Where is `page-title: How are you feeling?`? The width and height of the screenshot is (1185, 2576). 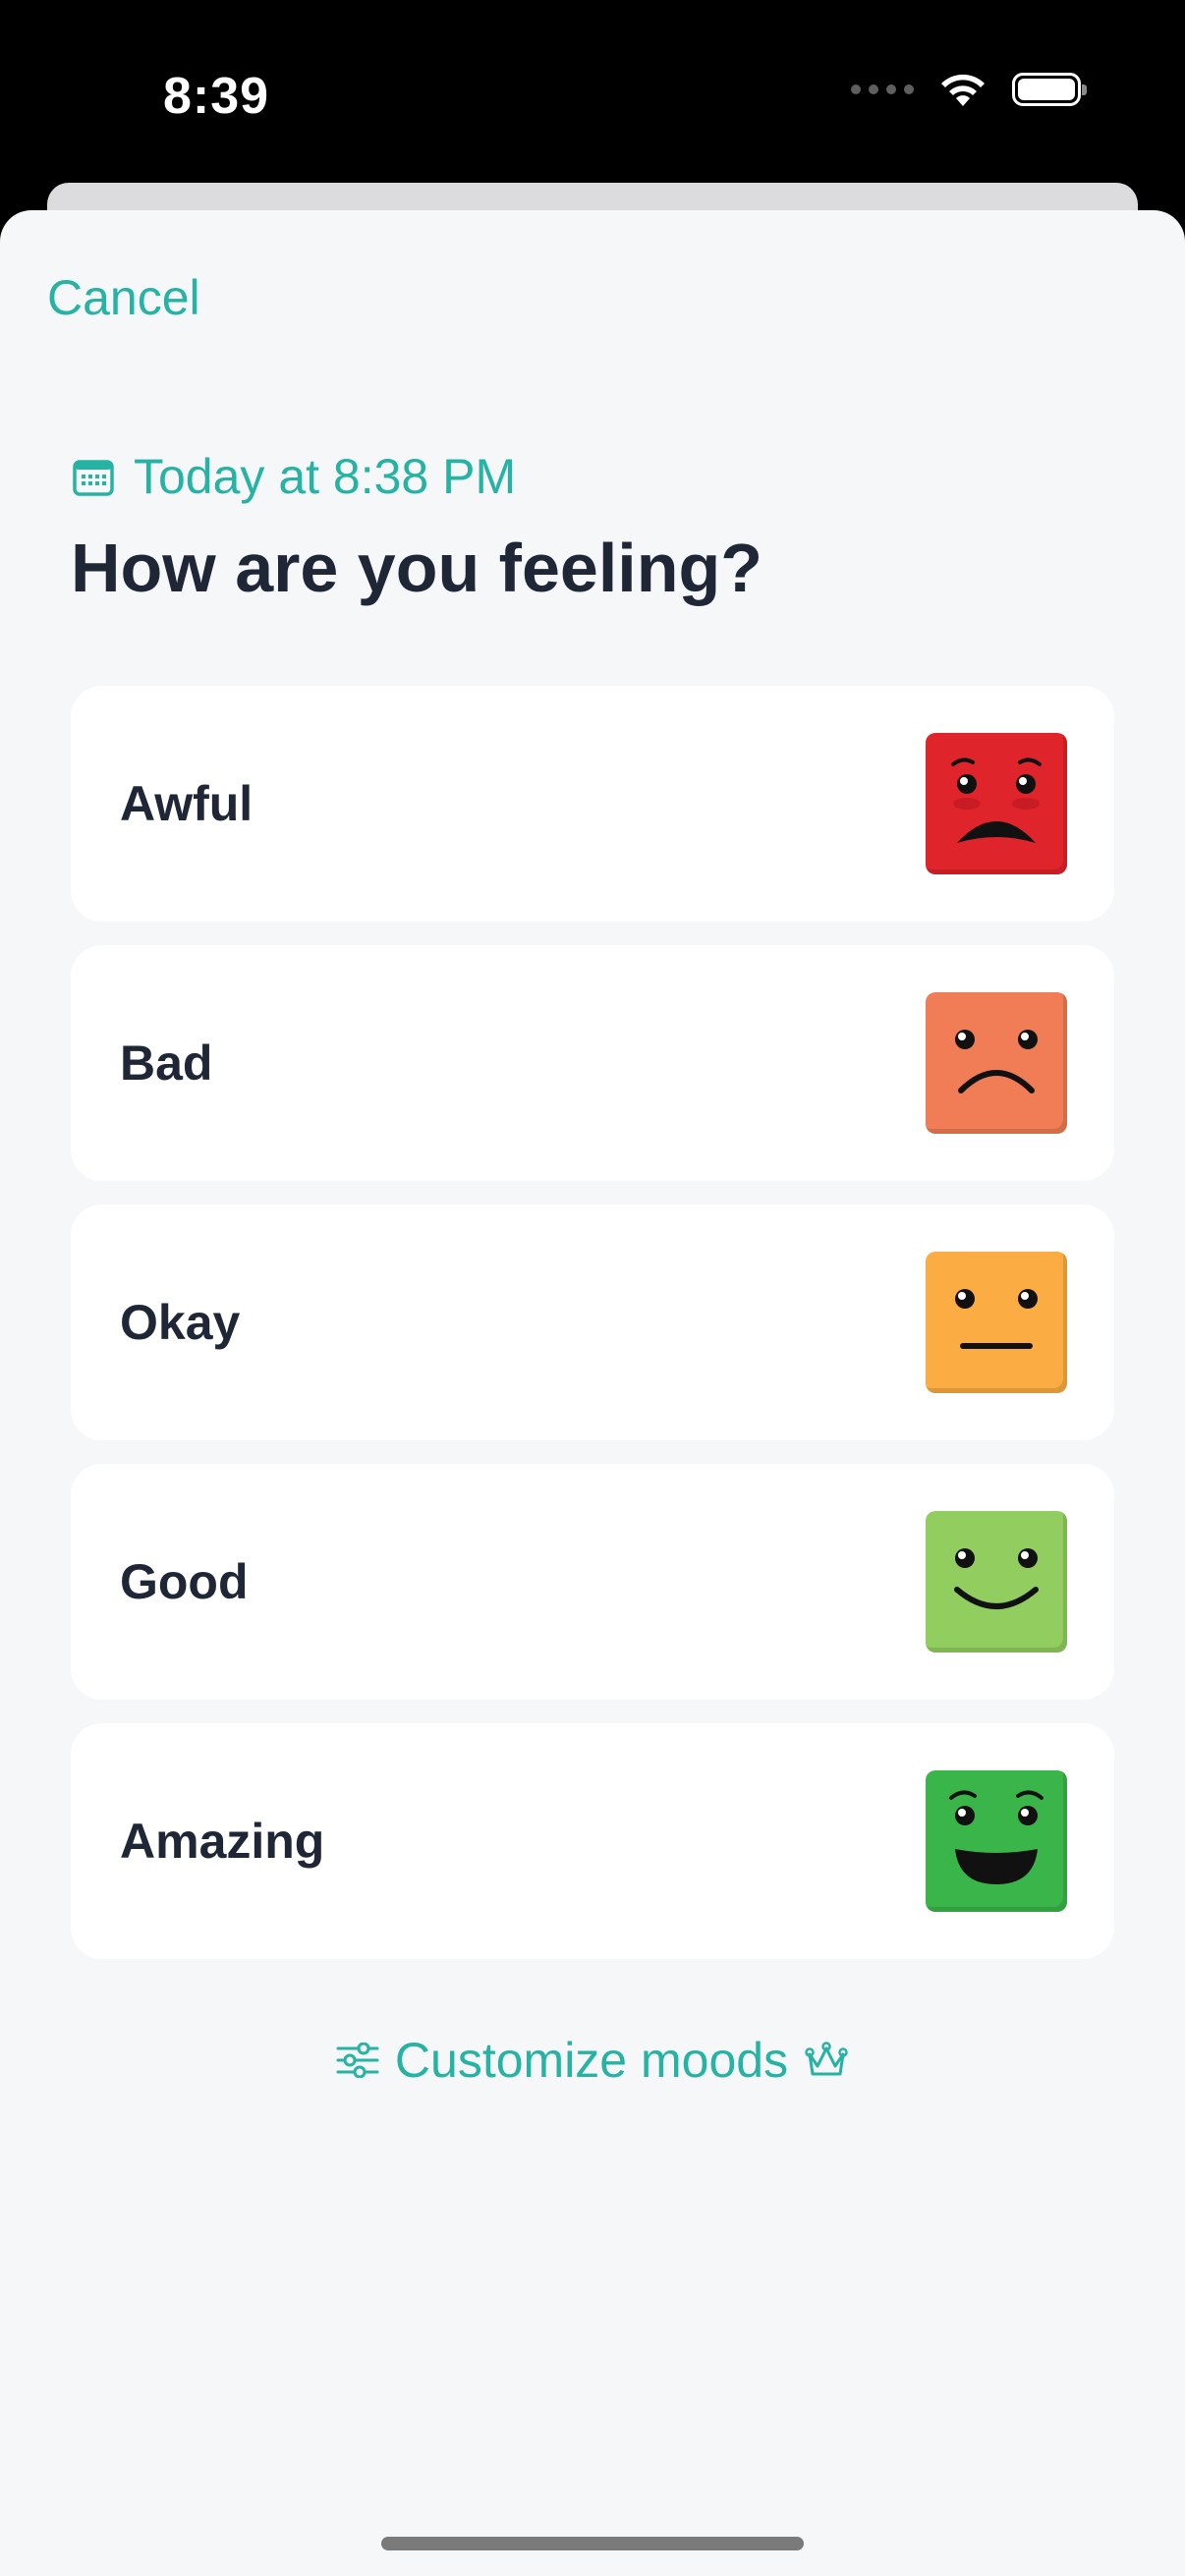 page-title: How are you feeling? is located at coordinates (416, 568).